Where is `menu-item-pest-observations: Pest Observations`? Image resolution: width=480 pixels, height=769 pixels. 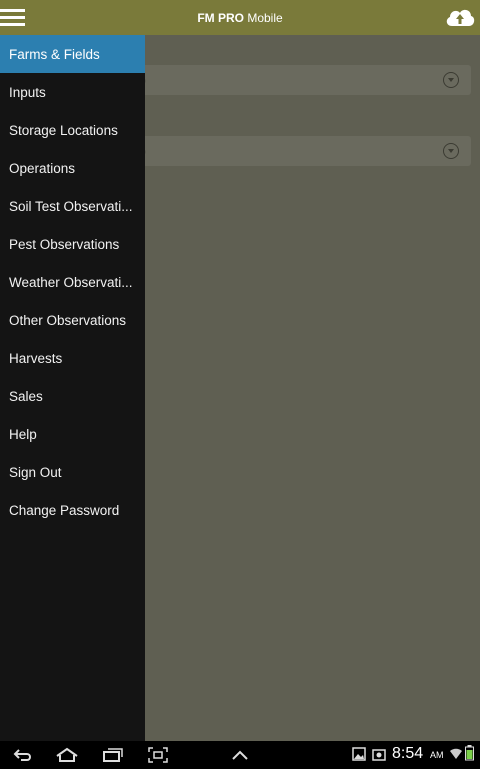
menu-item-pest-observations: Pest Observations is located at coordinates (72, 244).